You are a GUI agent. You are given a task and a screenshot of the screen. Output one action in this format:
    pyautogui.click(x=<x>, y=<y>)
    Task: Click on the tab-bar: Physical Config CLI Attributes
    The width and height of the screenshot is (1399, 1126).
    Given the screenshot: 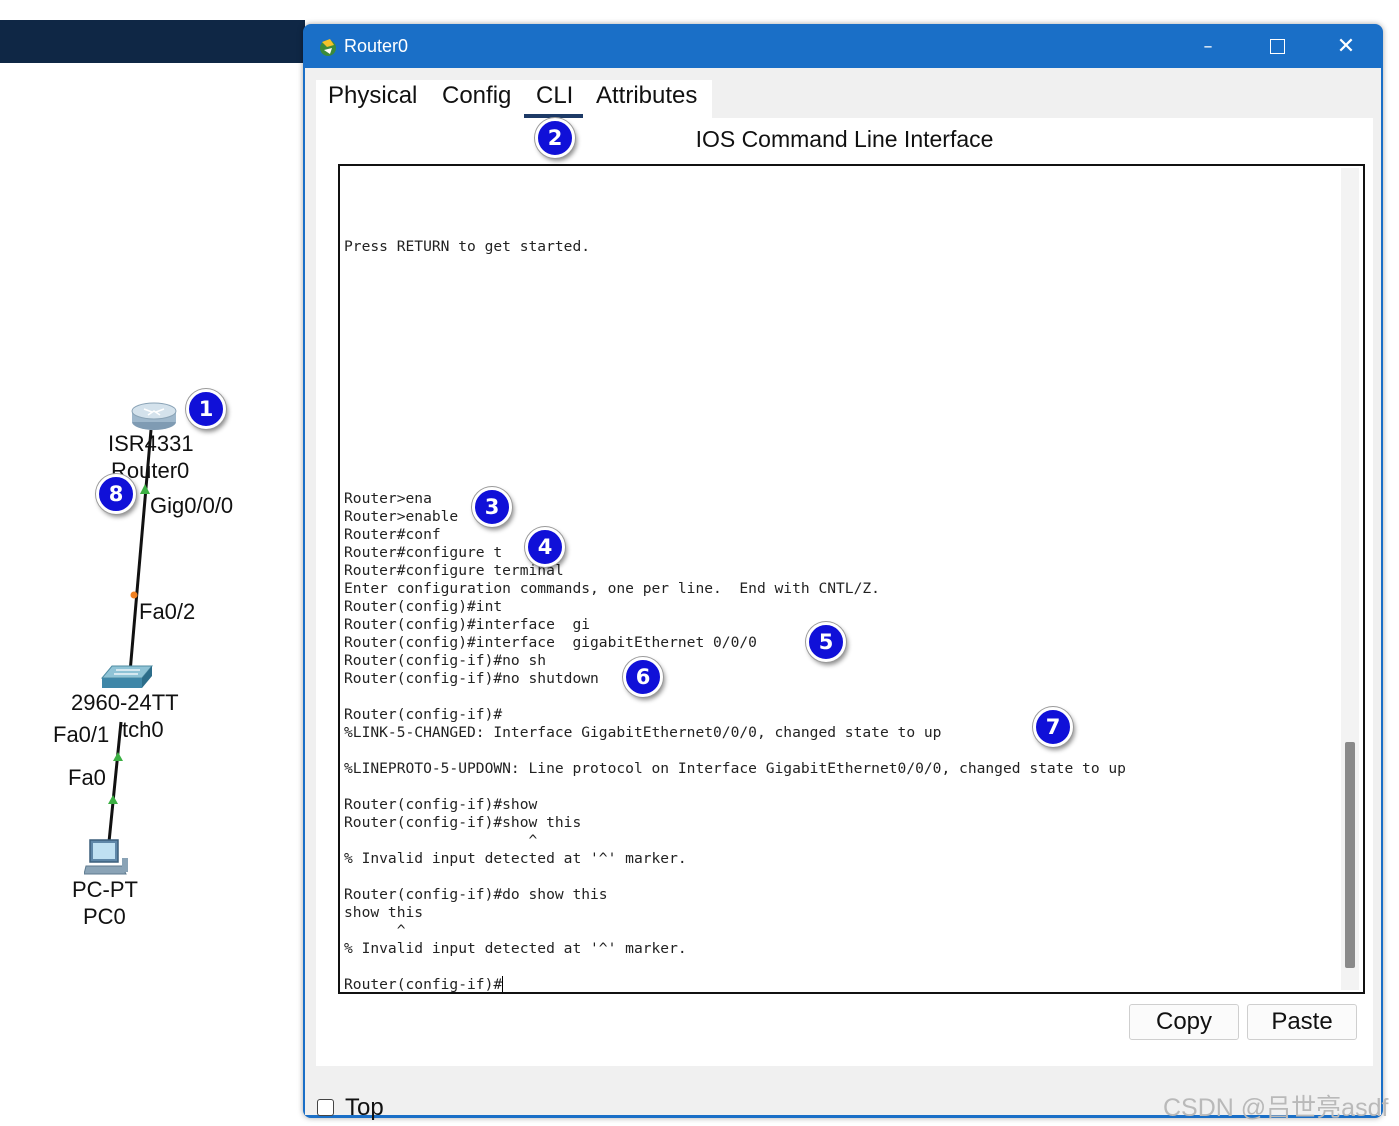 What is the action you would take?
    pyautogui.click(x=514, y=99)
    